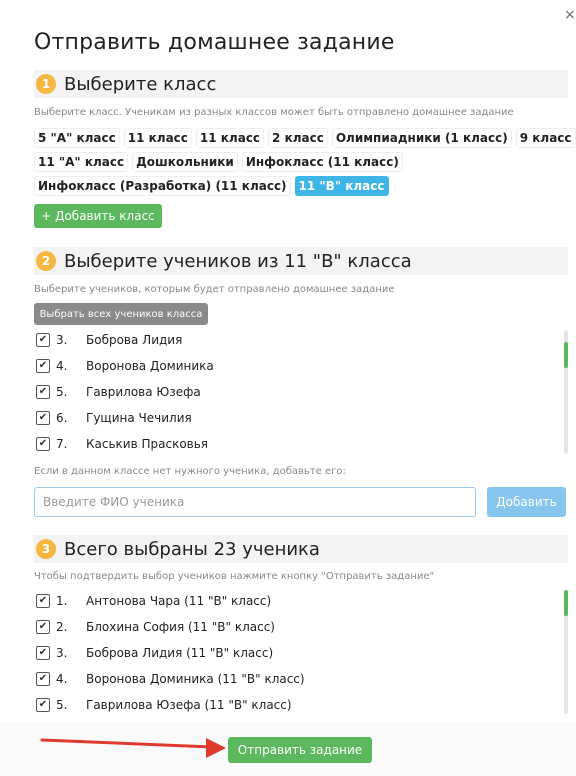  I want to click on selected-student-row: ✔ 1. Антонова Чара (11 "В" класс), so click(299, 601).